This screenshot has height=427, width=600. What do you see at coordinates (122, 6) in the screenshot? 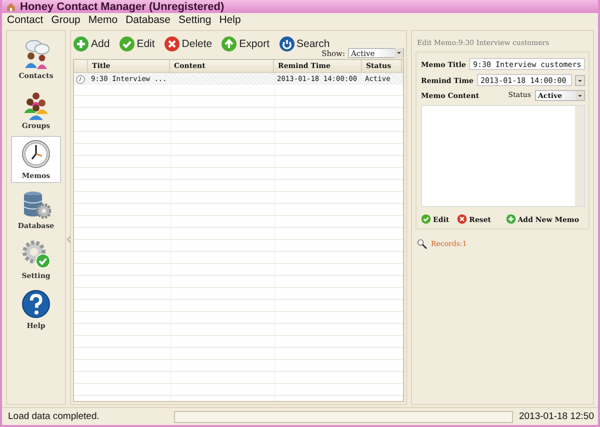
I see `window-title: Honey Contact Manager (Unregistered)` at bounding box center [122, 6].